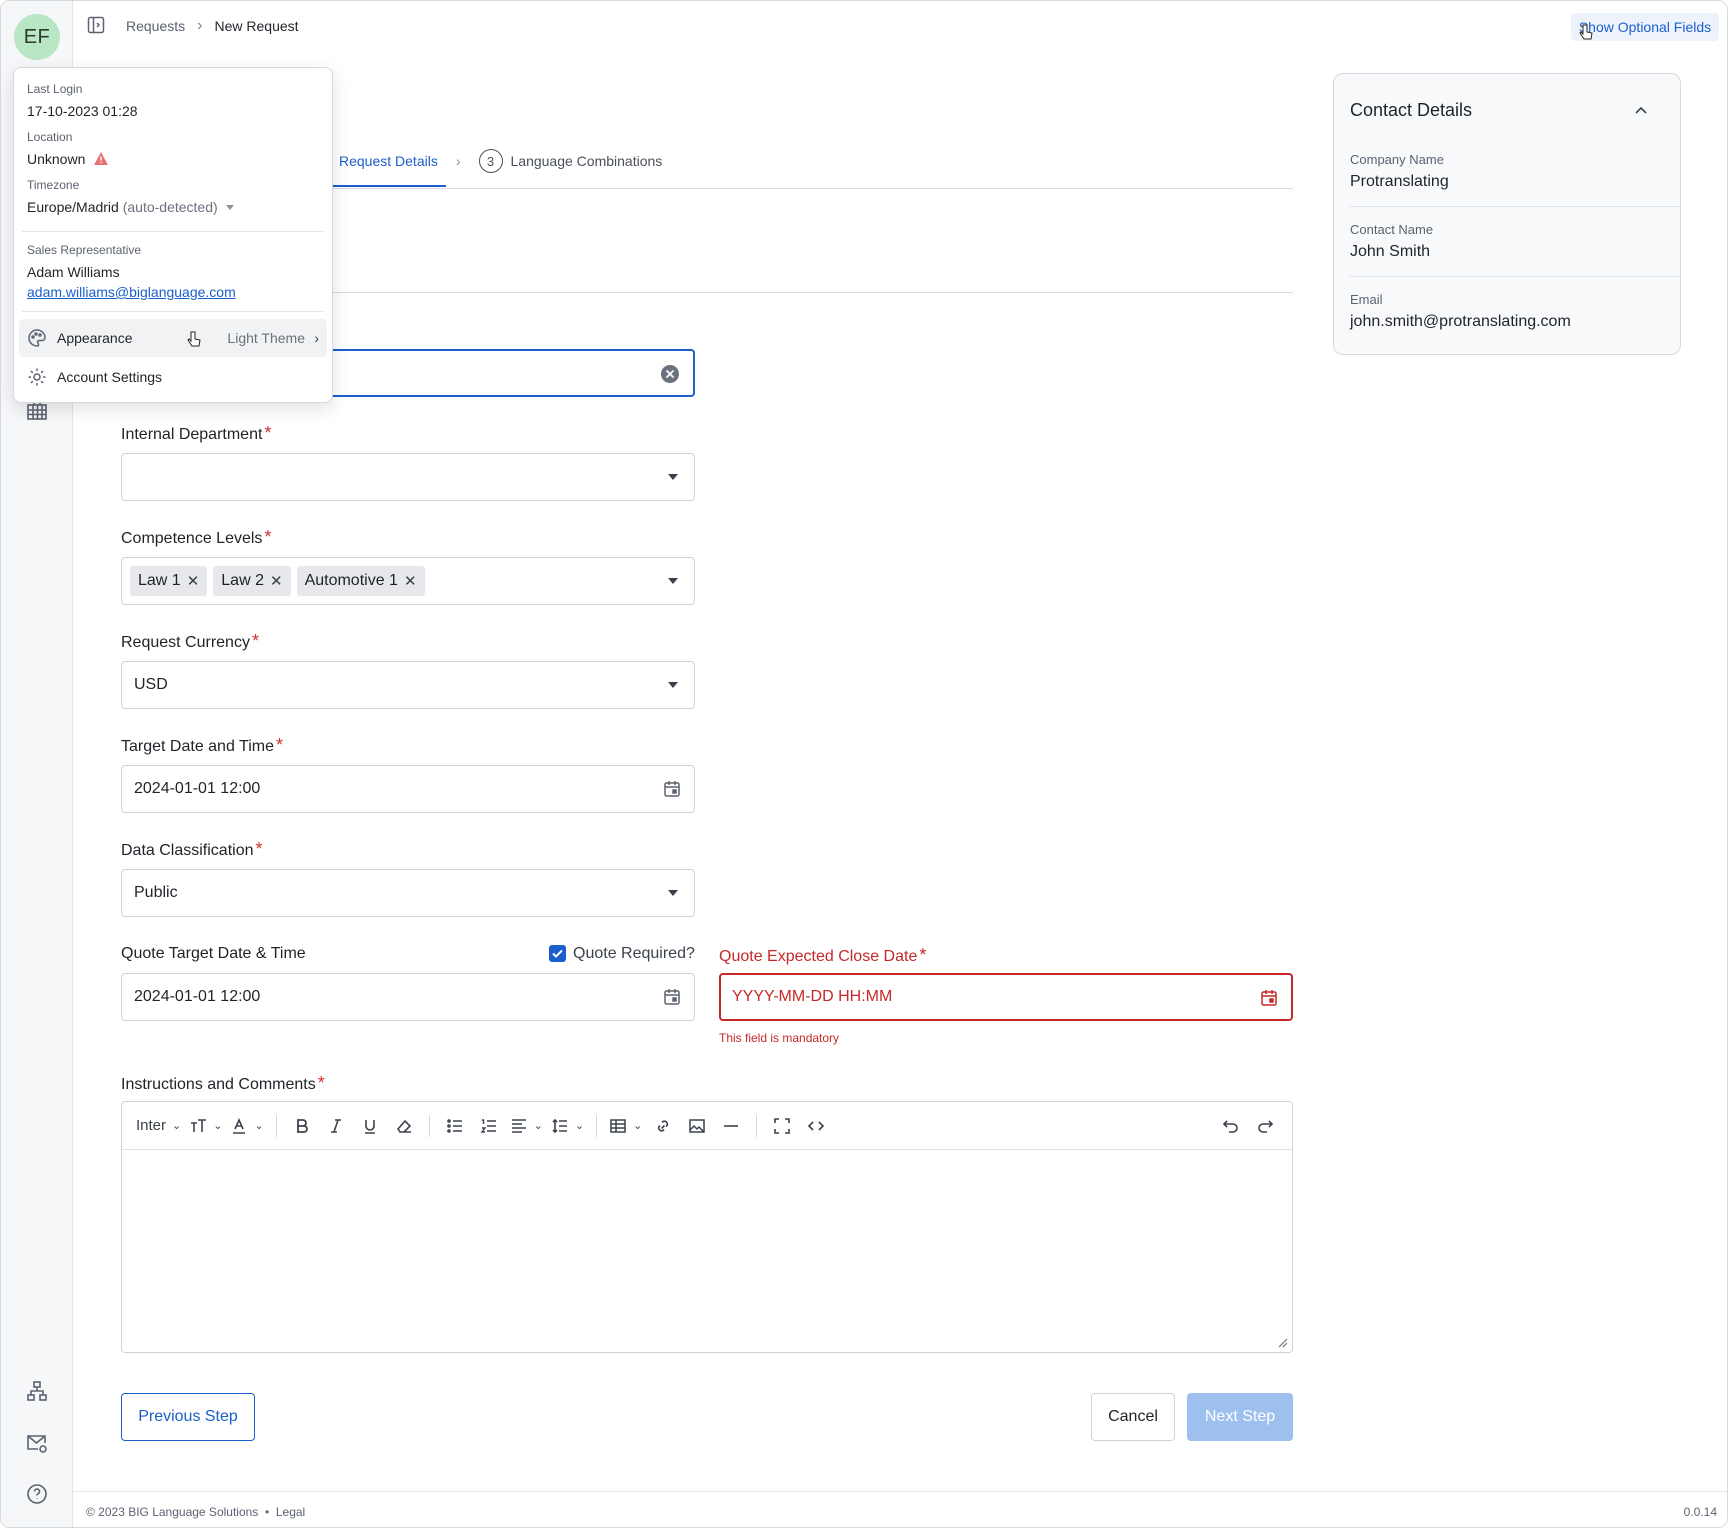 This screenshot has width=1728, height=1528. I want to click on footer-copyright: © 2023 BIG Language Solutions • Legal, so click(196, 1512).